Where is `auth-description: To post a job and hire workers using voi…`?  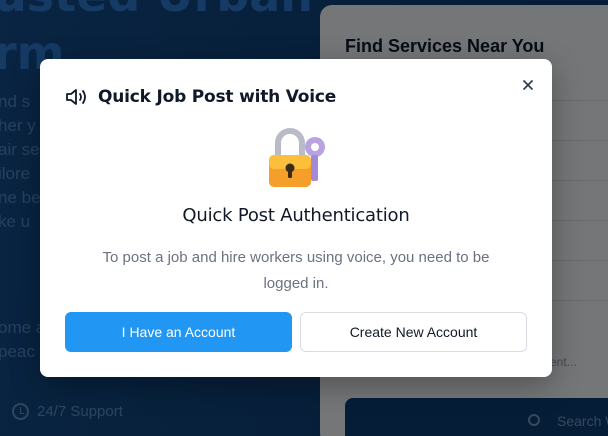 auth-description: To post a job and hire workers using voi… is located at coordinates (296, 270).